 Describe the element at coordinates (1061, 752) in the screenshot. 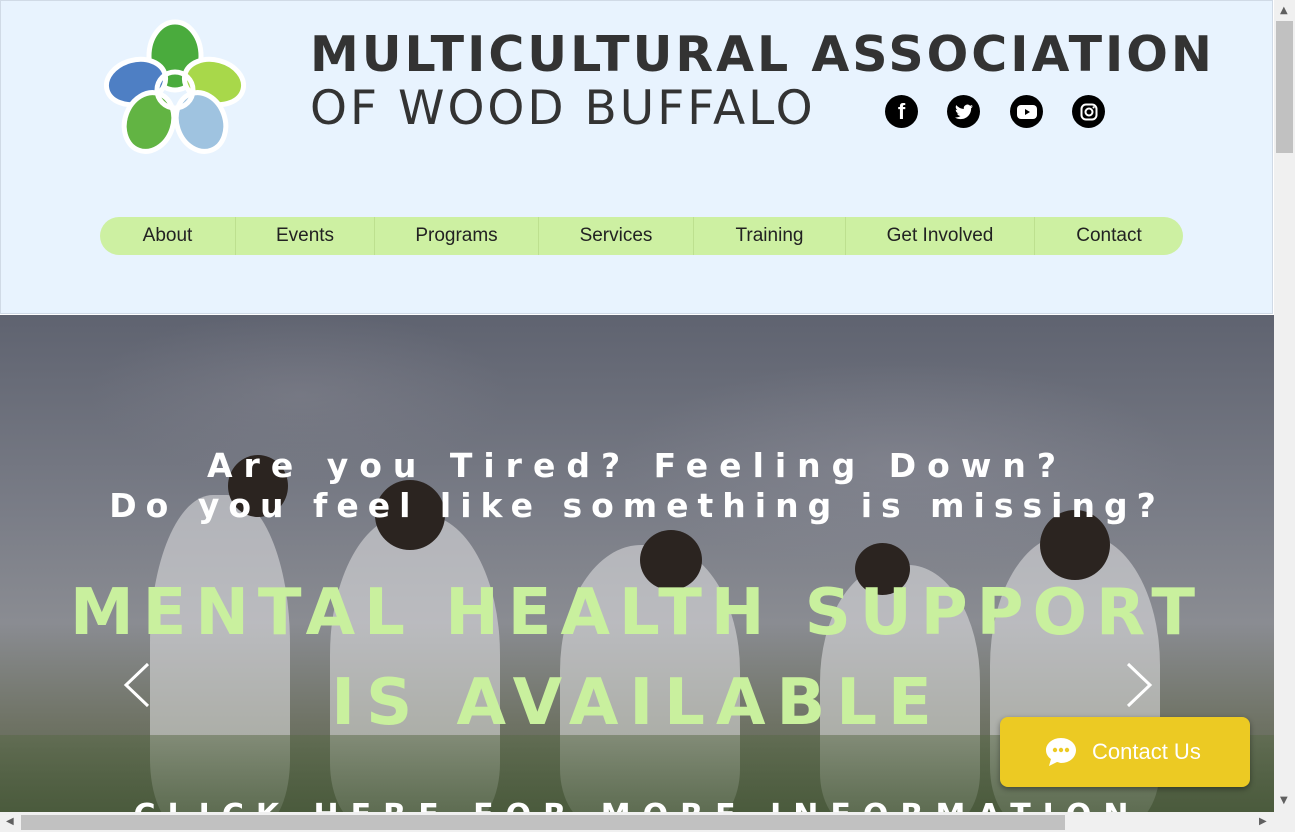

I see `chat-bubble-icon` at that location.